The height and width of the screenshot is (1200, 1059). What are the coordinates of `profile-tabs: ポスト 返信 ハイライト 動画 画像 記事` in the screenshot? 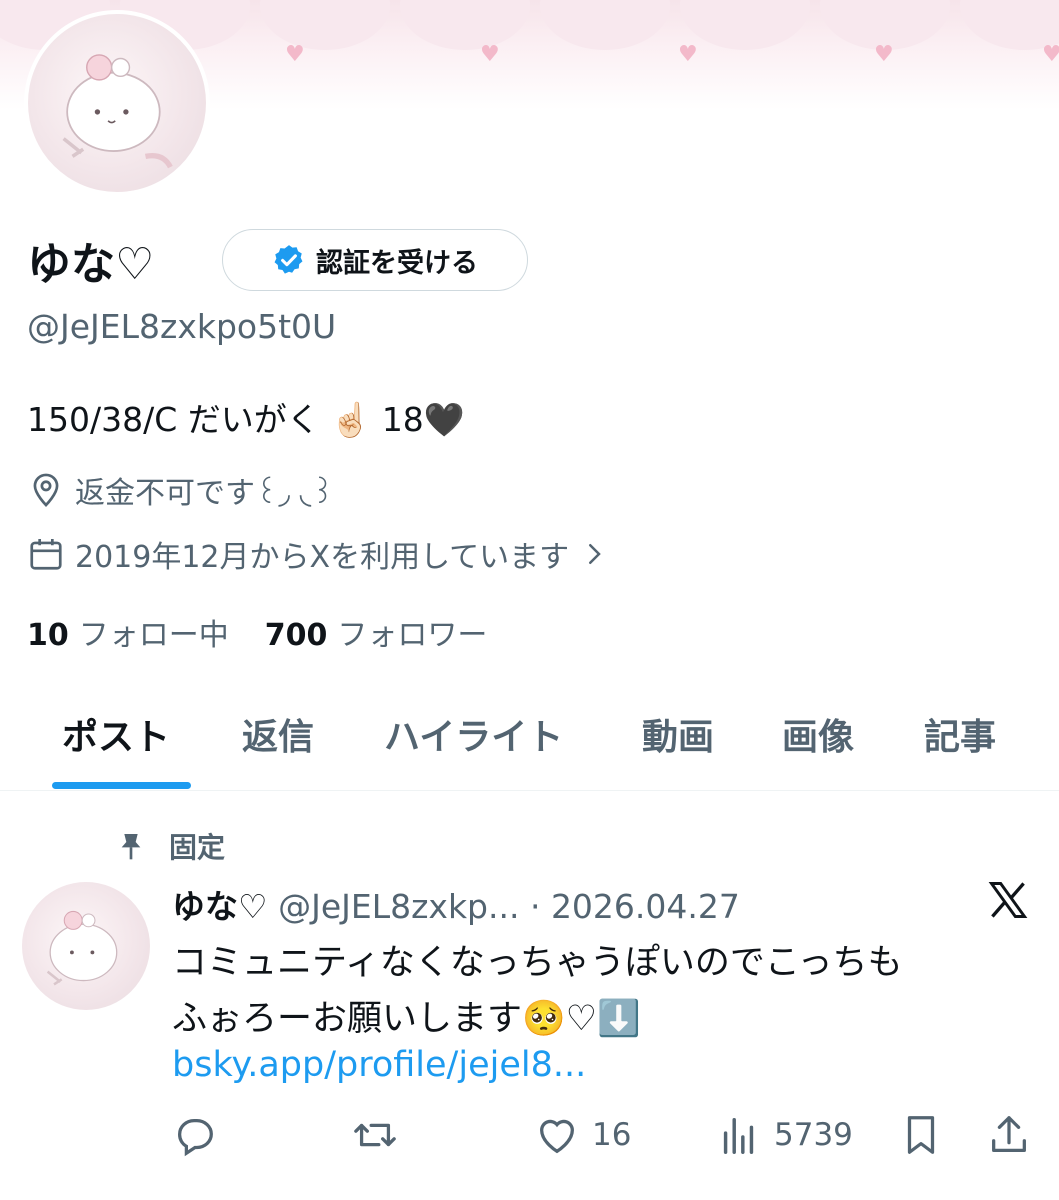 It's located at (529, 740).